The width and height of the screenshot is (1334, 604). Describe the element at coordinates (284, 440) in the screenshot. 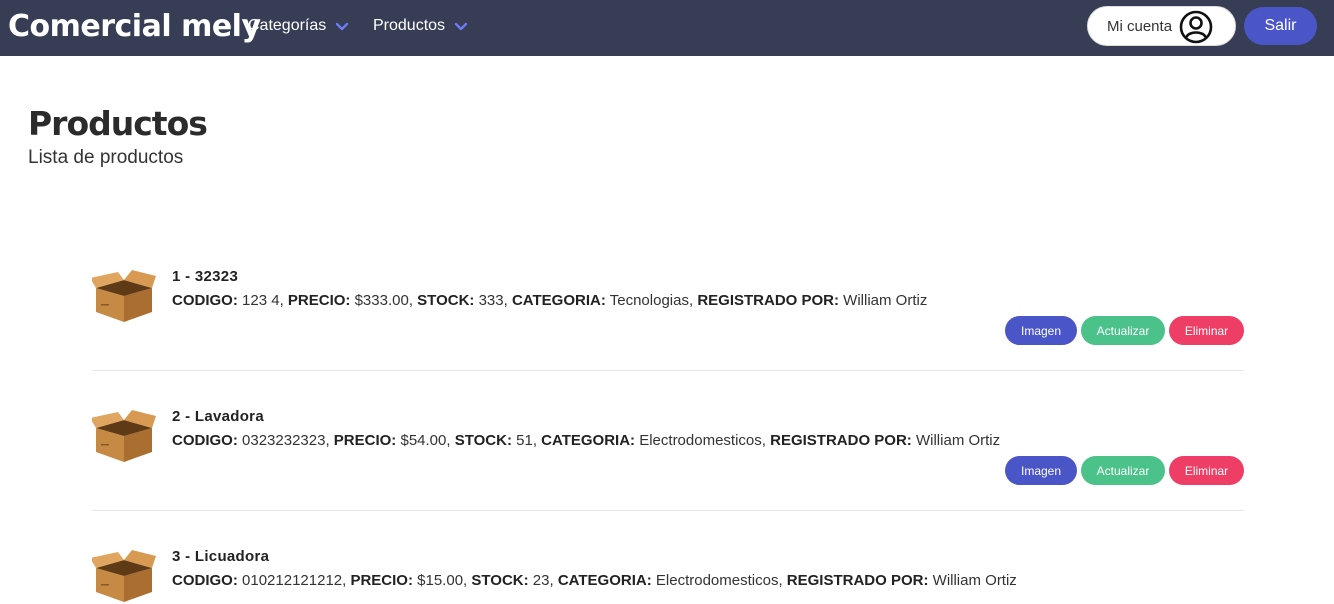

I see `value-codigo: 0323232323` at that location.